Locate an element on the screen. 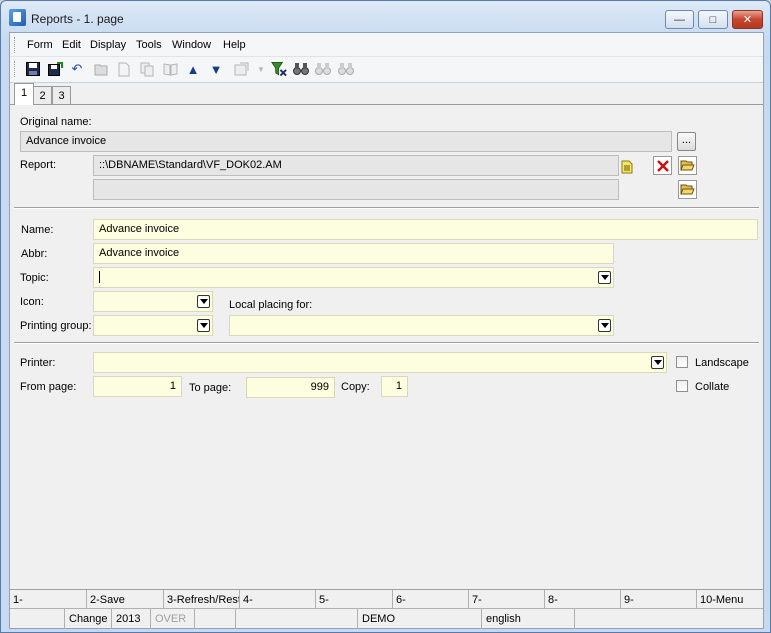 The height and width of the screenshot is (633, 771). from-page-field: 1 is located at coordinates (137, 386).